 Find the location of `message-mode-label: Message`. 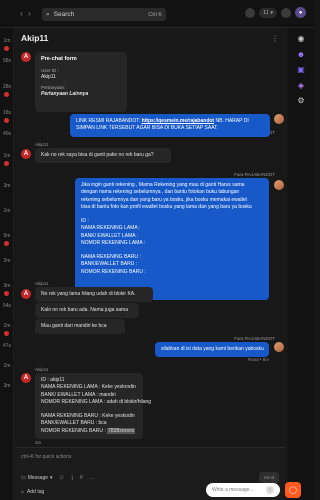

message-mode-label: Message is located at coordinates (38, 478).